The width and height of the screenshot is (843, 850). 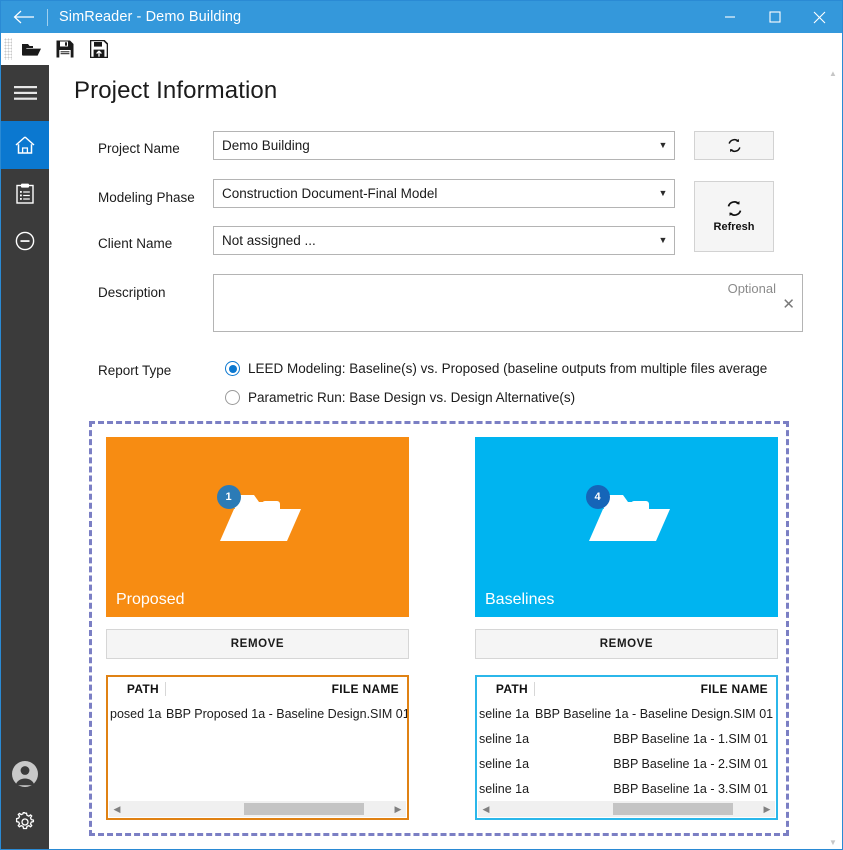 I want to click on title-bar: SimReader - Demo Building, so click(x=421, y=17).